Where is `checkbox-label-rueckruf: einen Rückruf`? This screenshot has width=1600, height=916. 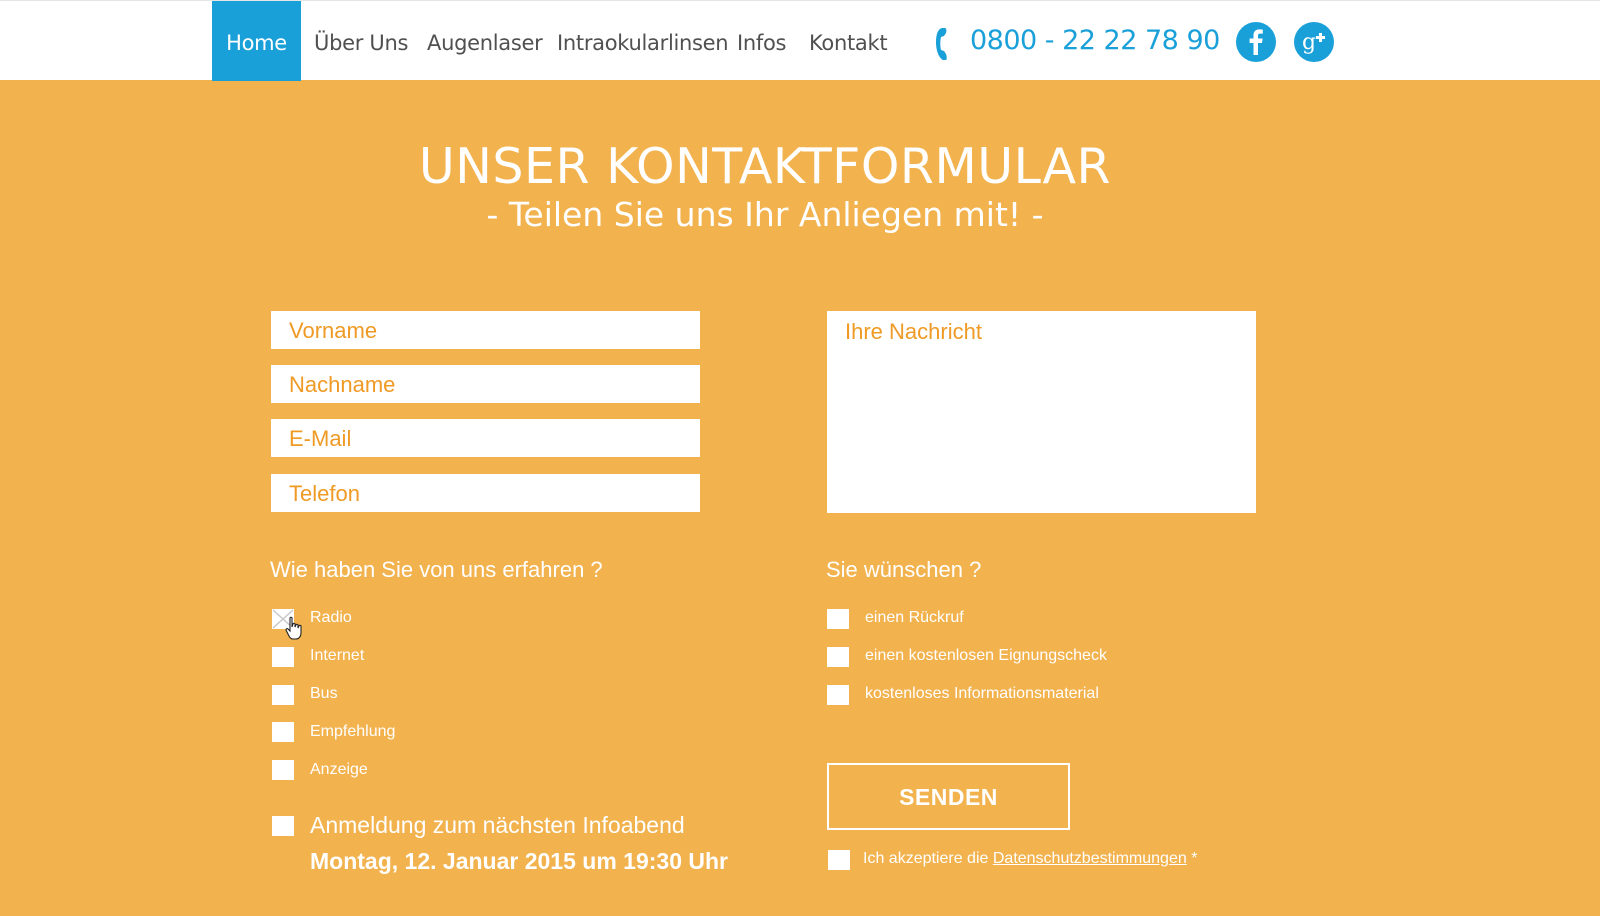
checkbox-label-rueckruf: einen Rückruf is located at coordinates (914, 617).